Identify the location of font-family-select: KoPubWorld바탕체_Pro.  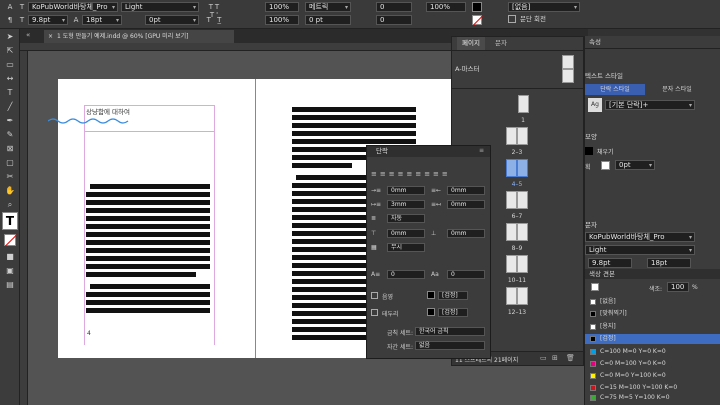
(640, 237).